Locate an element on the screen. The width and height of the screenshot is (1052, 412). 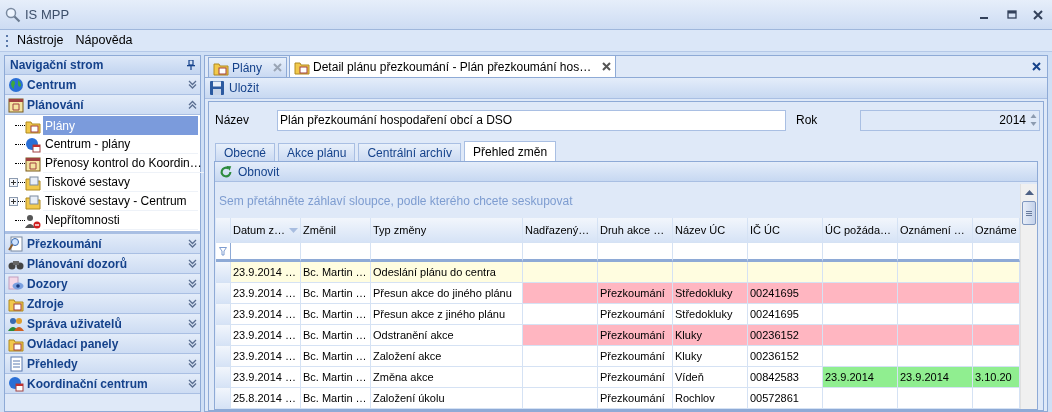
table-cell: 3.10.20 is located at coordinates (996, 377).